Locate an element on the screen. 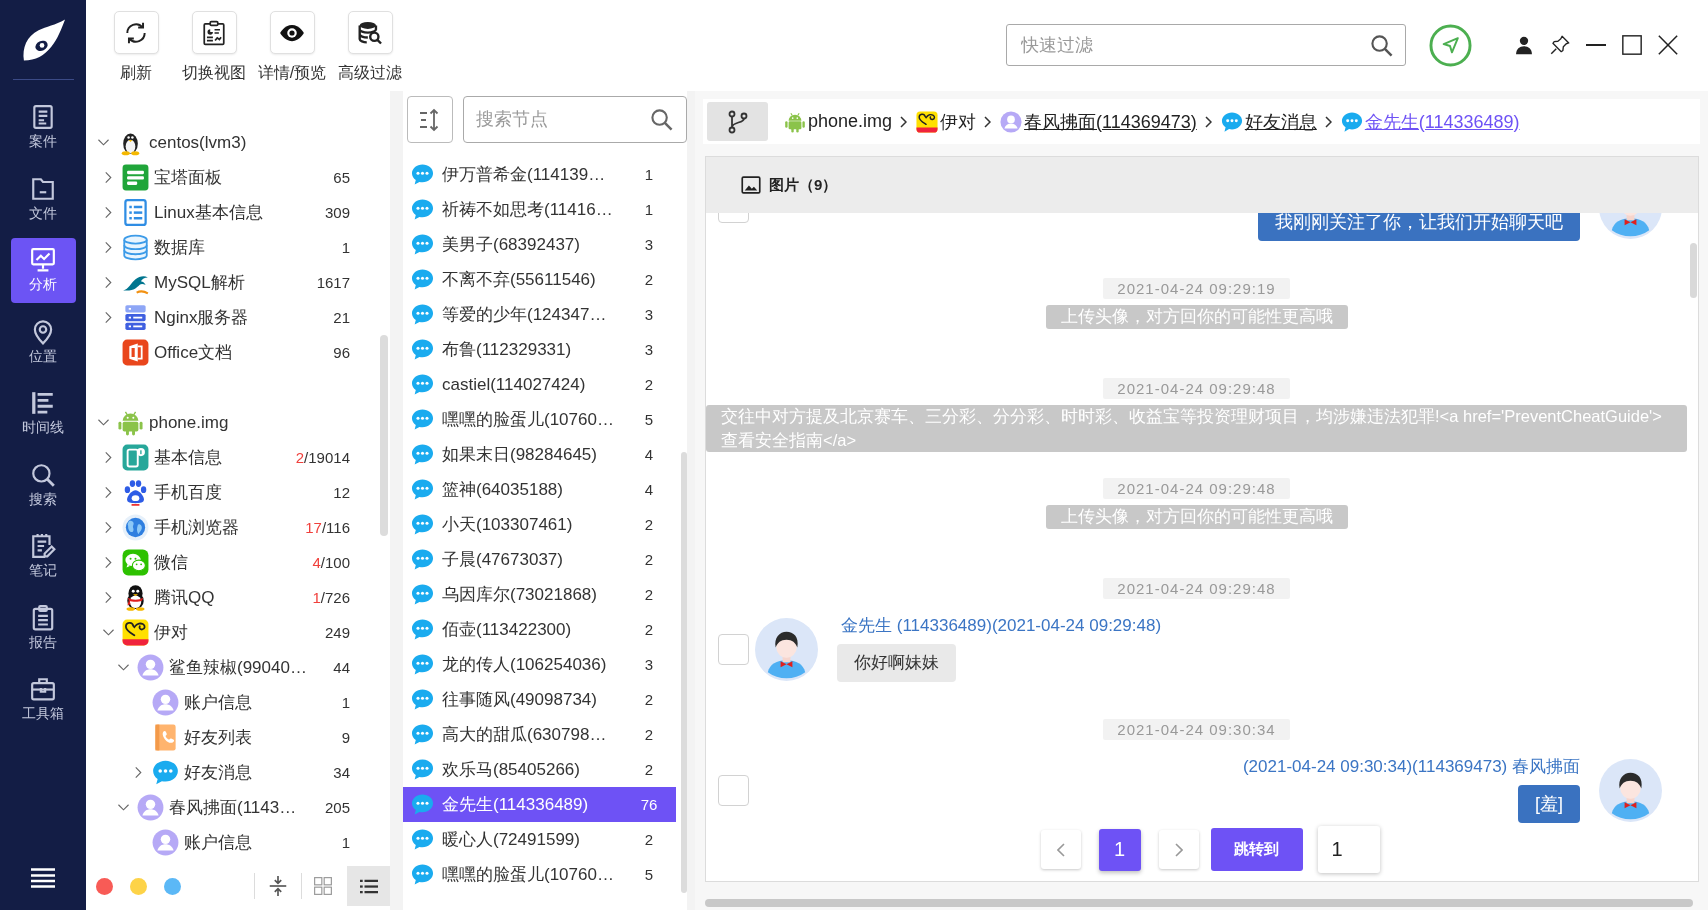 This screenshot has height=910, width=1708. list-item: 欢乐马(85405266) 2 is located at coordinates (539, 769).